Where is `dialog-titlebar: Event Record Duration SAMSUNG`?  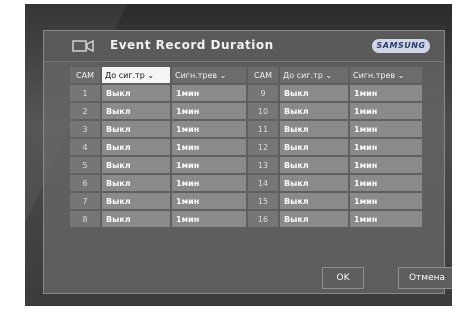 dialog-titlebar: Event Record Duration SAMSUNG is located at coordinates (244, 46).